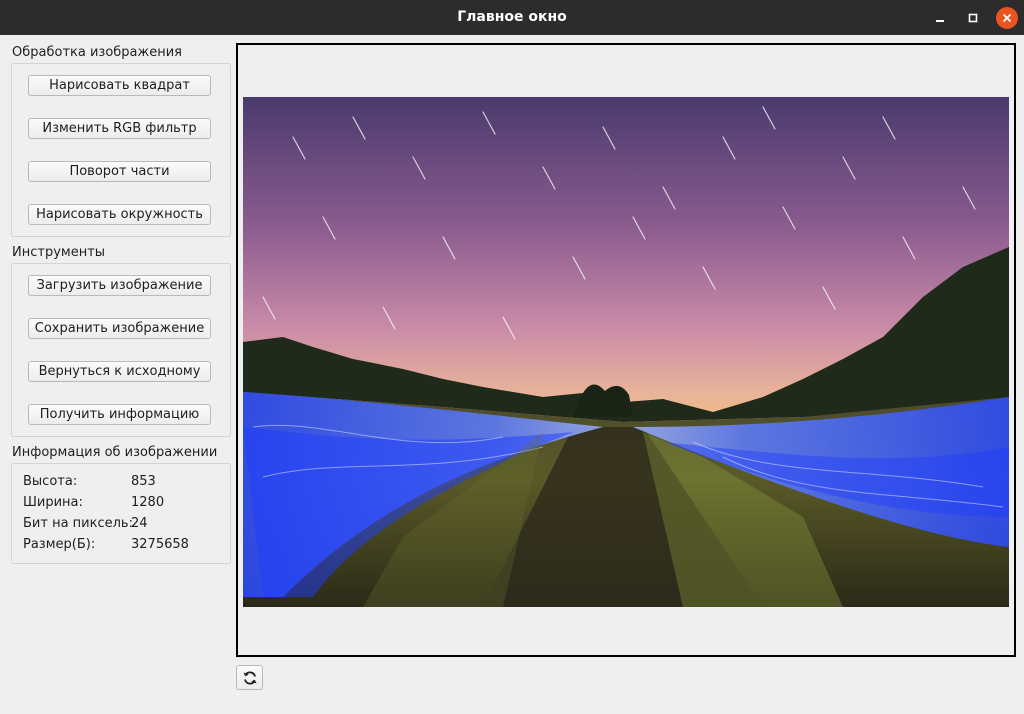 The height and width of the screenshot is (714, 1024). I want to click on minimize-icon, so click(940, 21).